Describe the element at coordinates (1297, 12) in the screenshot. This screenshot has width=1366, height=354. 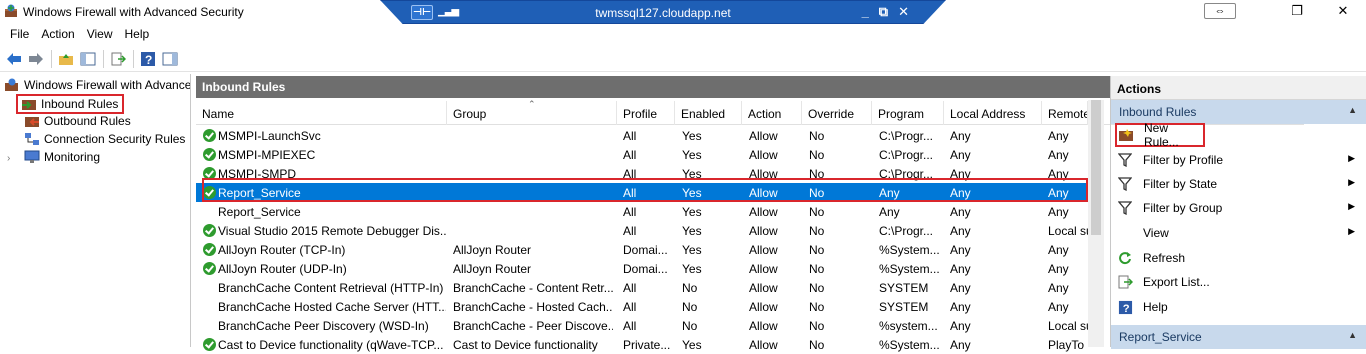
I see `restore-icon: ❐` at that location.